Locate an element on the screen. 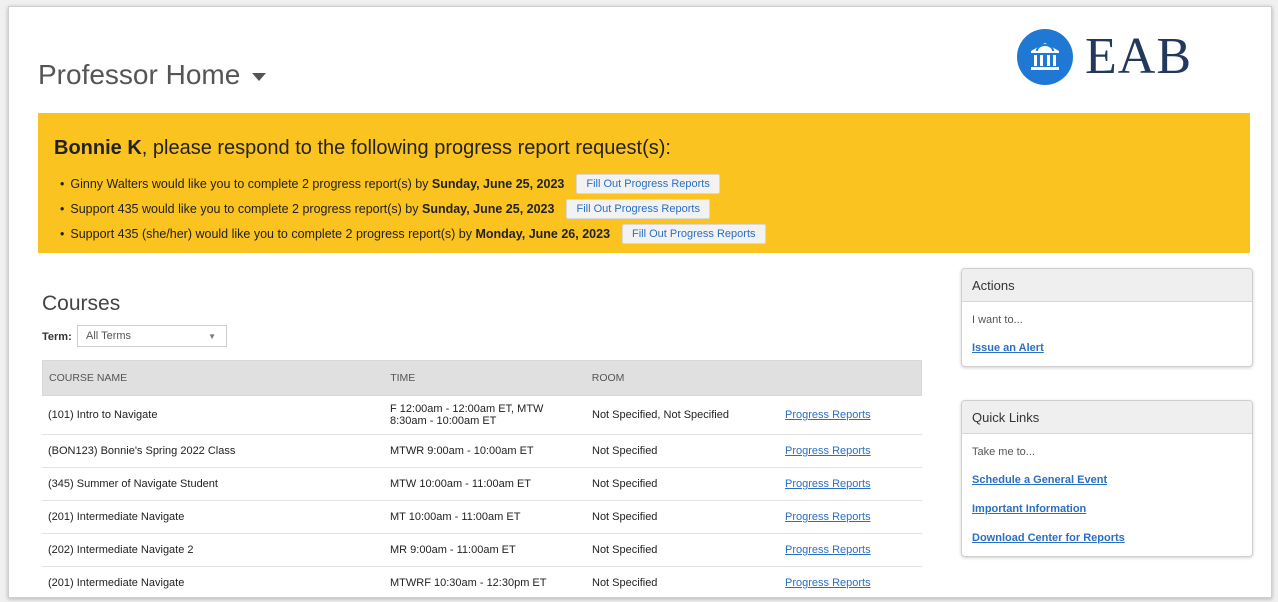  course-time-line: F 12:00am - 12:00am ET, MTW is located at coordinates (467, 409).